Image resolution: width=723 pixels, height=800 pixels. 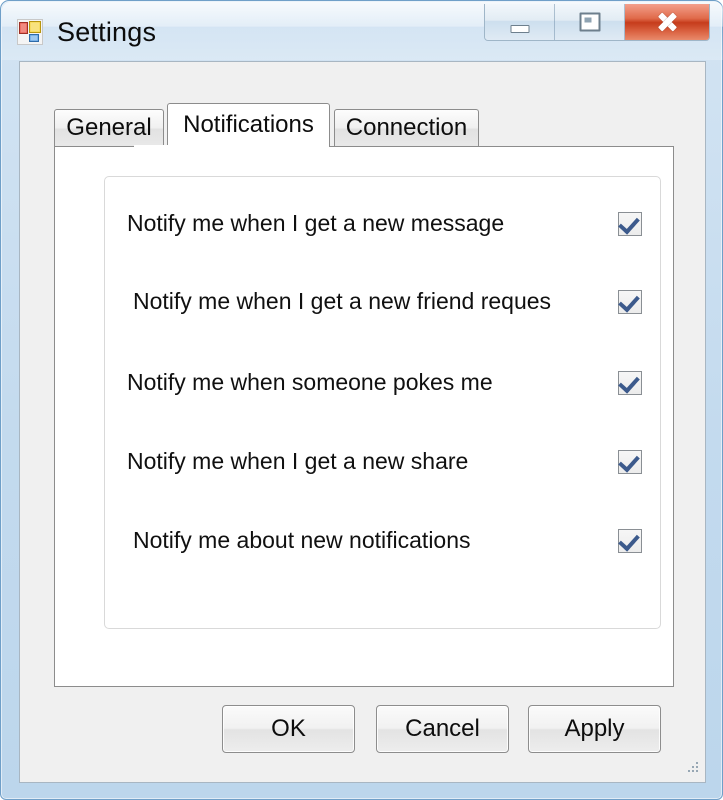 I want to click on checkbox-new-share, so click(x=630, y=462).